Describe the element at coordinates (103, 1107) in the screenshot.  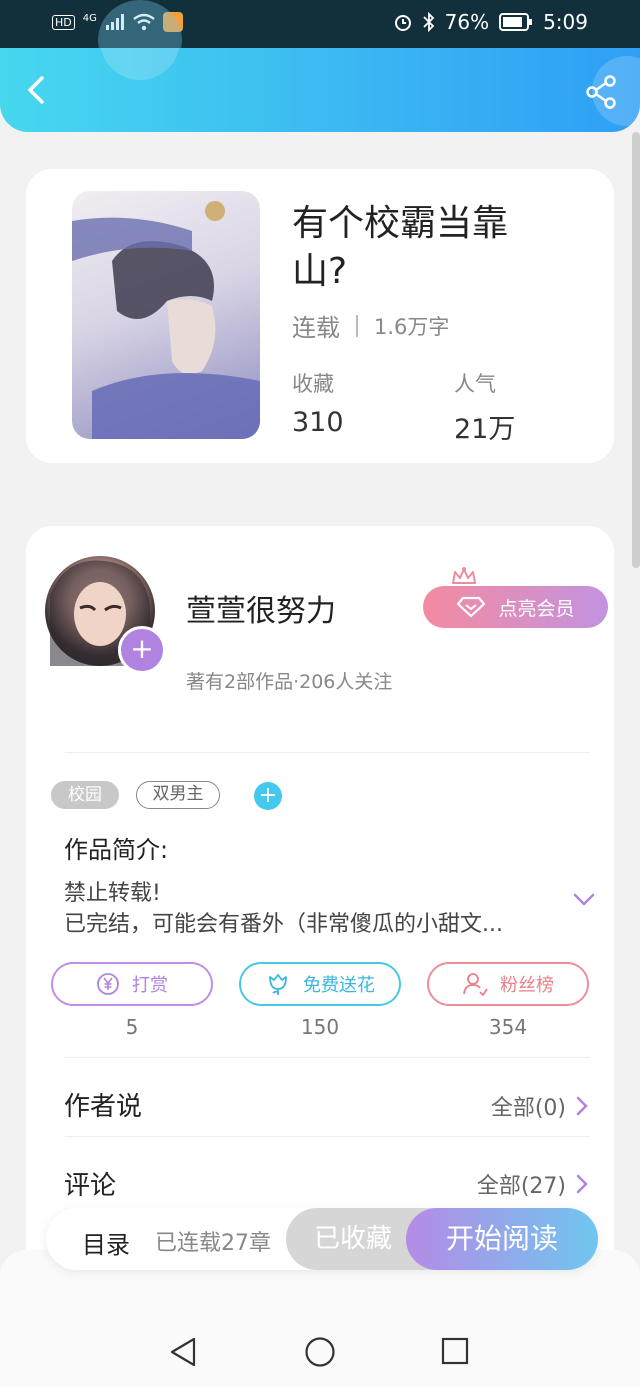
I see `author-says-title: 作者说` at that location.